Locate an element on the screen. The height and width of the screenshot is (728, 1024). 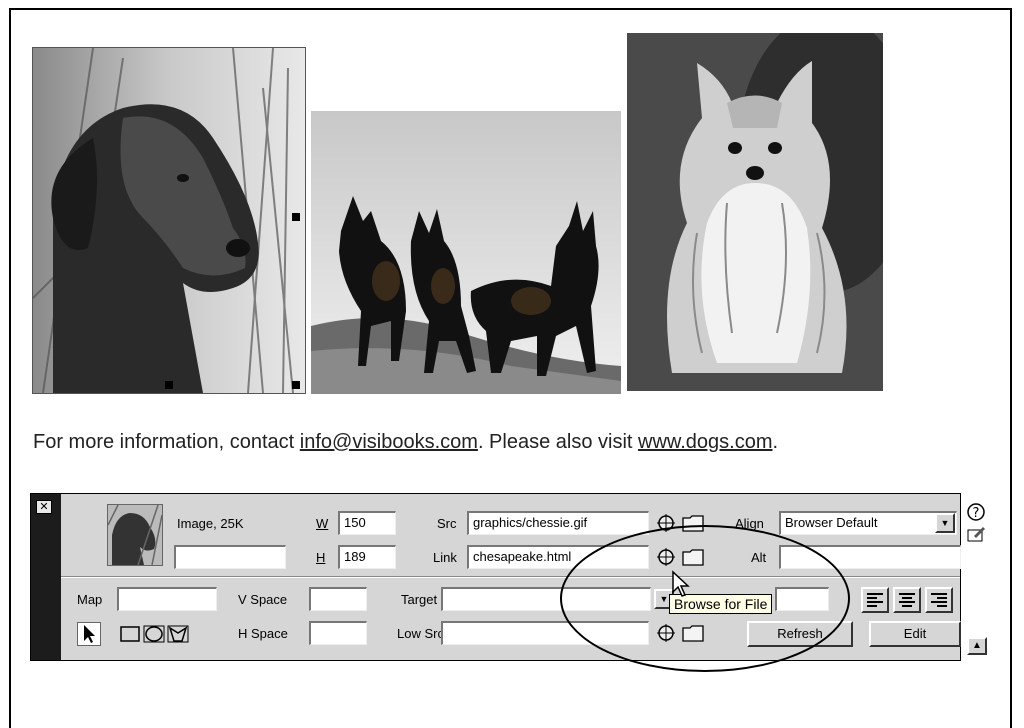
align-right-icon is located at coordinates (939, 600).